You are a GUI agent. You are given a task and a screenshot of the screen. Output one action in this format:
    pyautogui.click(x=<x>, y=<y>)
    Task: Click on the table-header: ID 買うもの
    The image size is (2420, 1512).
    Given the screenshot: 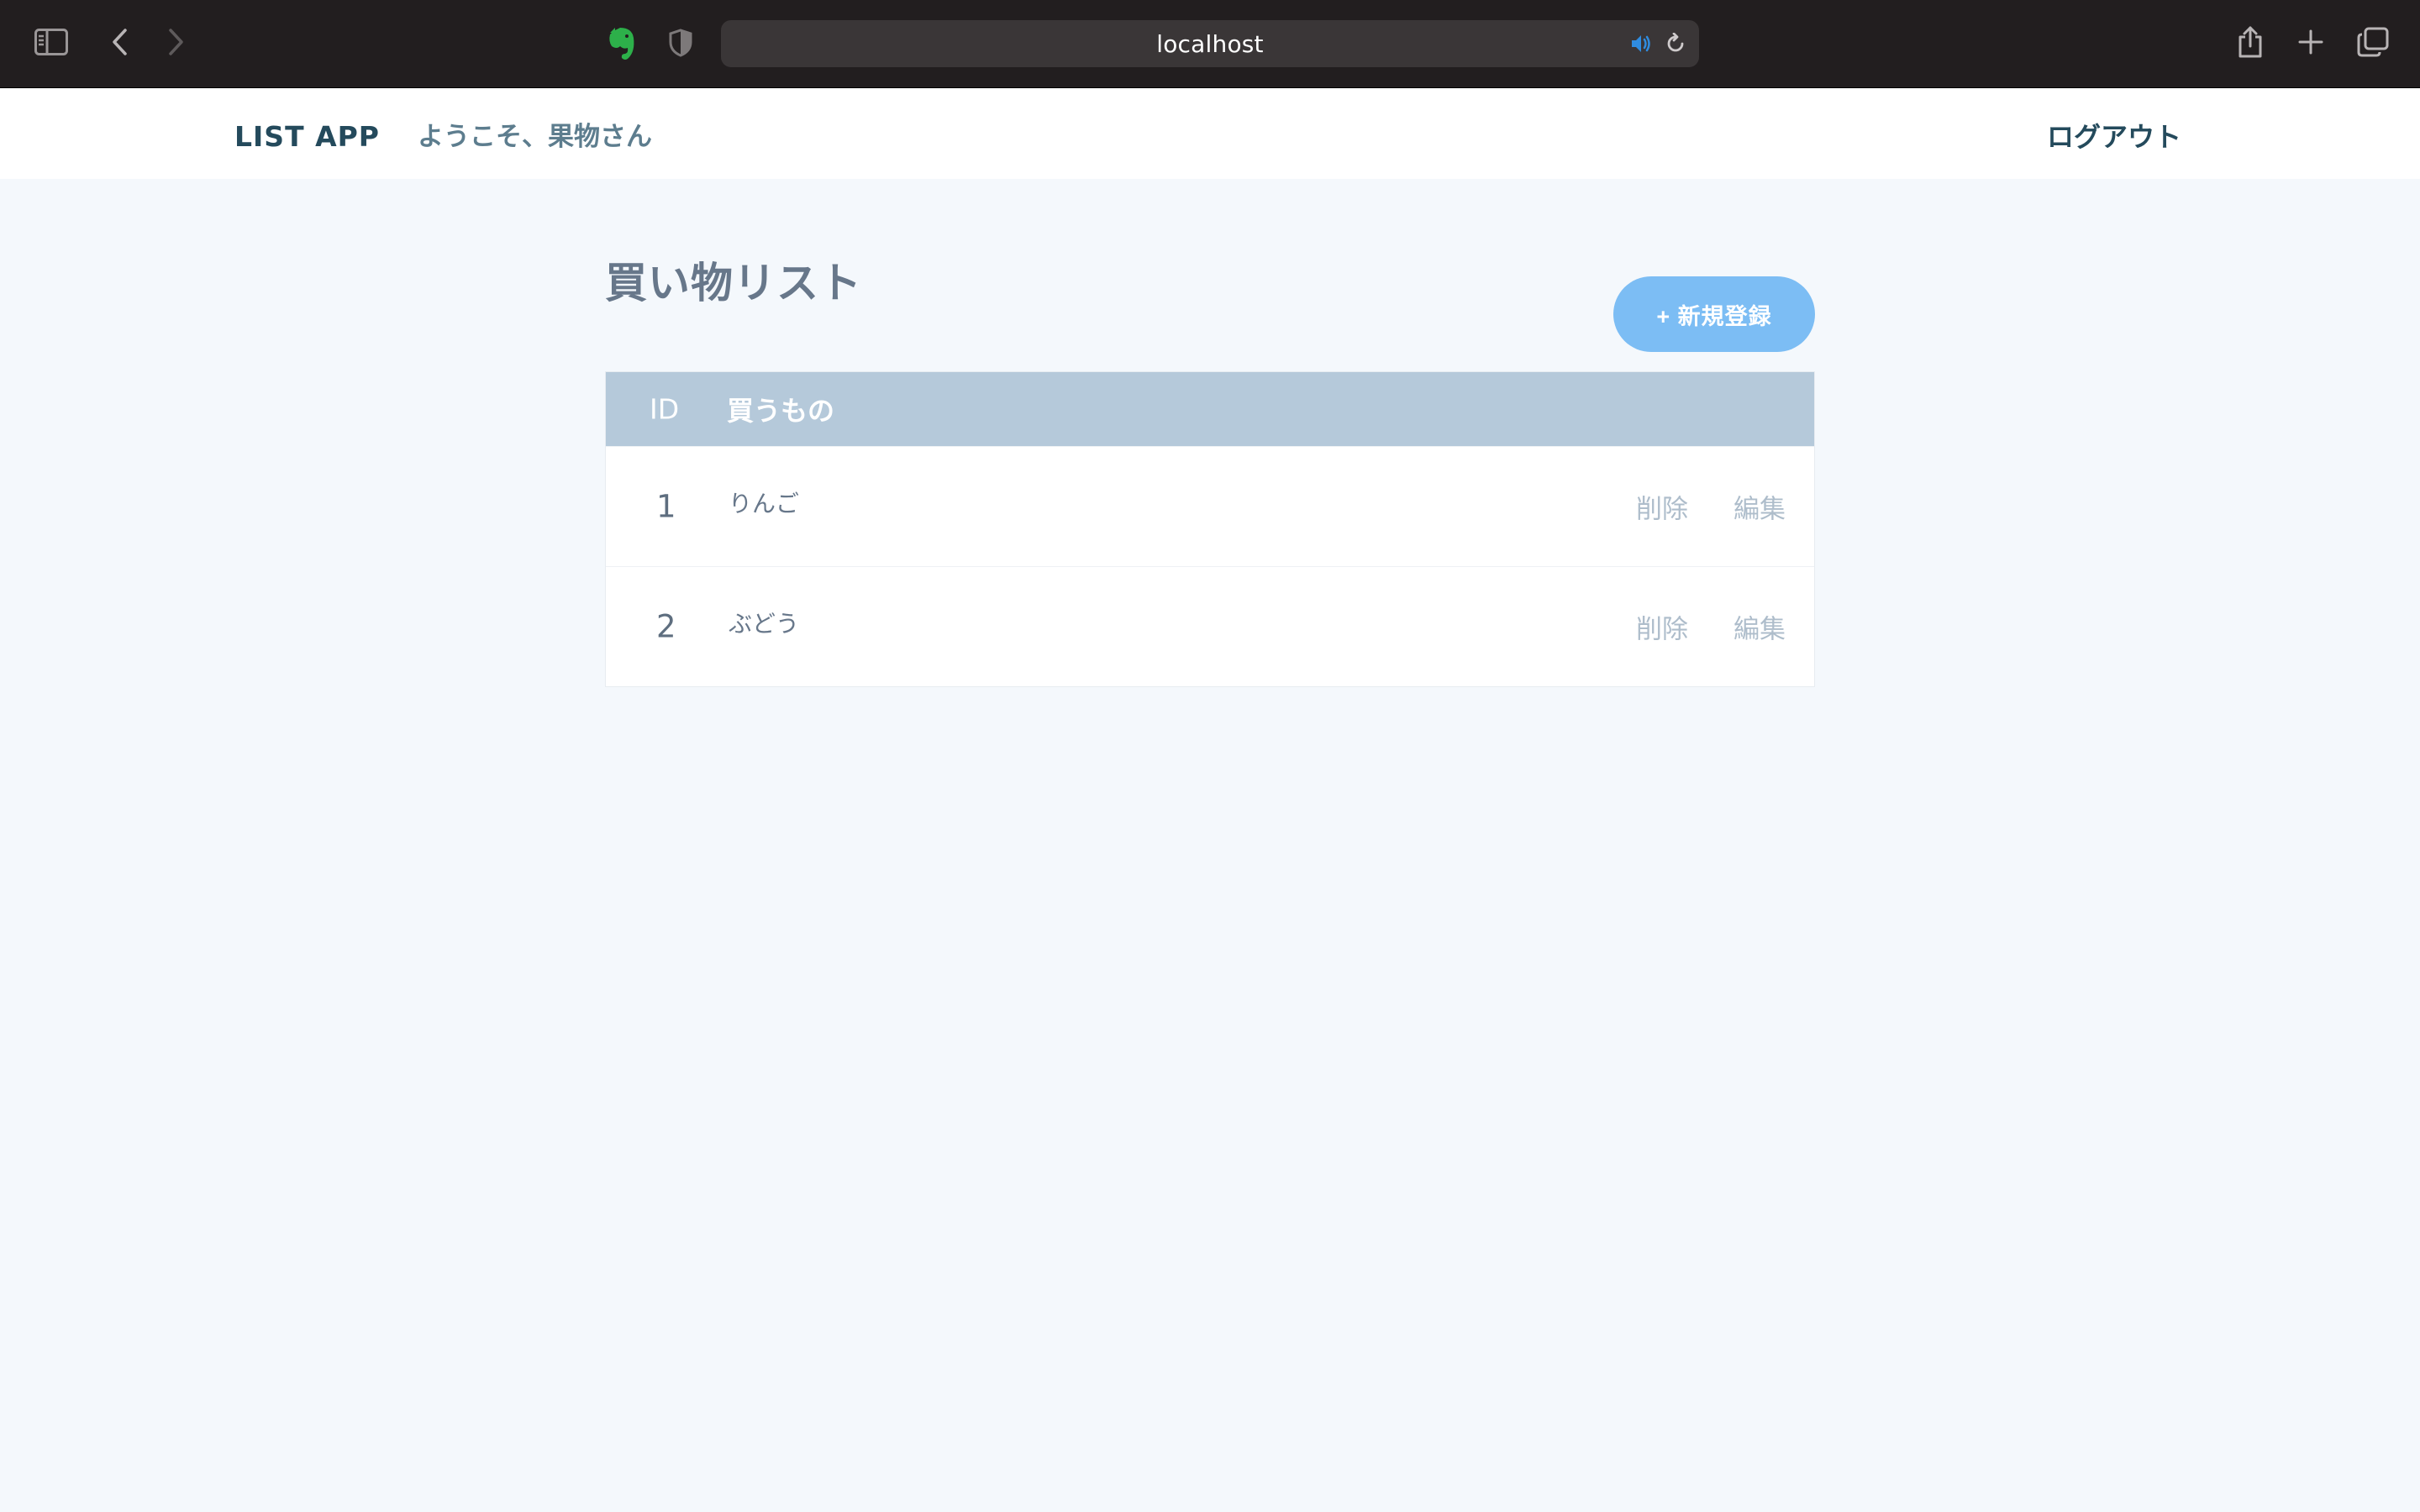 What is the action you would take?
    pyautogui.click(x=1210, y=409)
    